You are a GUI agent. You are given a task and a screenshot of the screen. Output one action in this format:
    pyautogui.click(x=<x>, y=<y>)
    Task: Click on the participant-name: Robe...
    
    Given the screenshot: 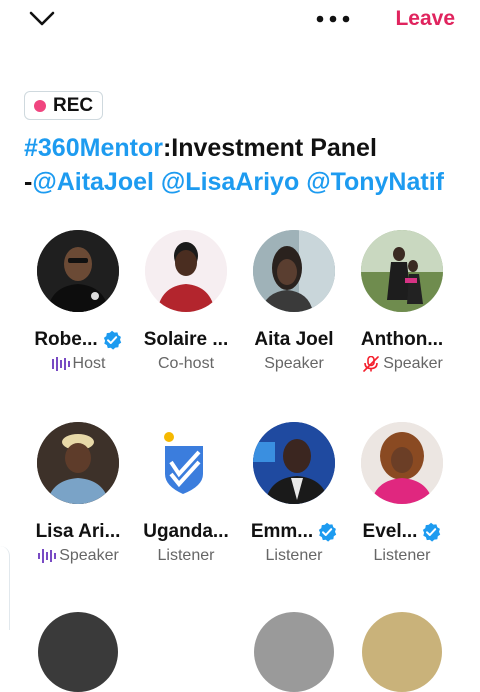 What is the action you would take?
    pyautogui.click(x=66, y=339)
    